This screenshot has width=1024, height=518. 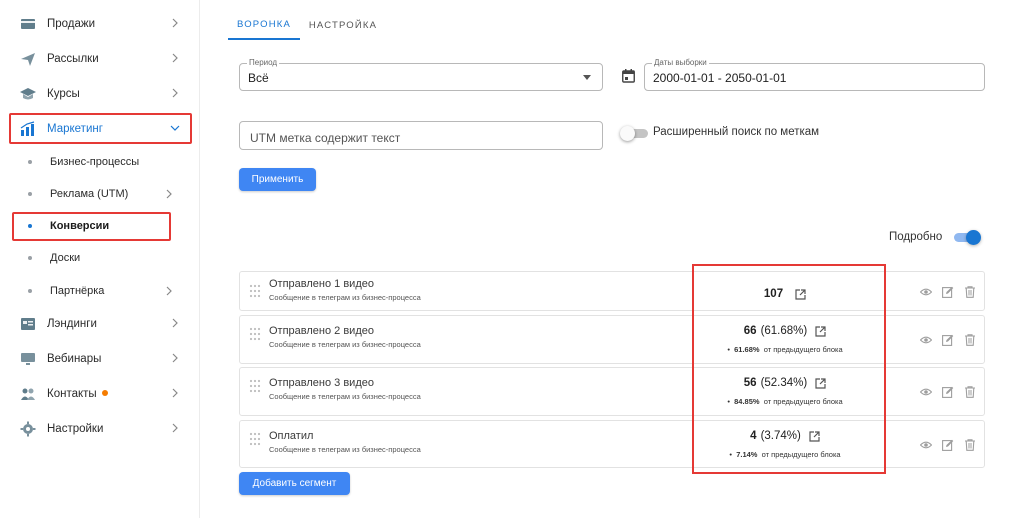 What do you see at coordinates (100, 324) in the screenshot?
I see `sidebar-item-landings: Лэндинги` at bounding box center [100, 324].